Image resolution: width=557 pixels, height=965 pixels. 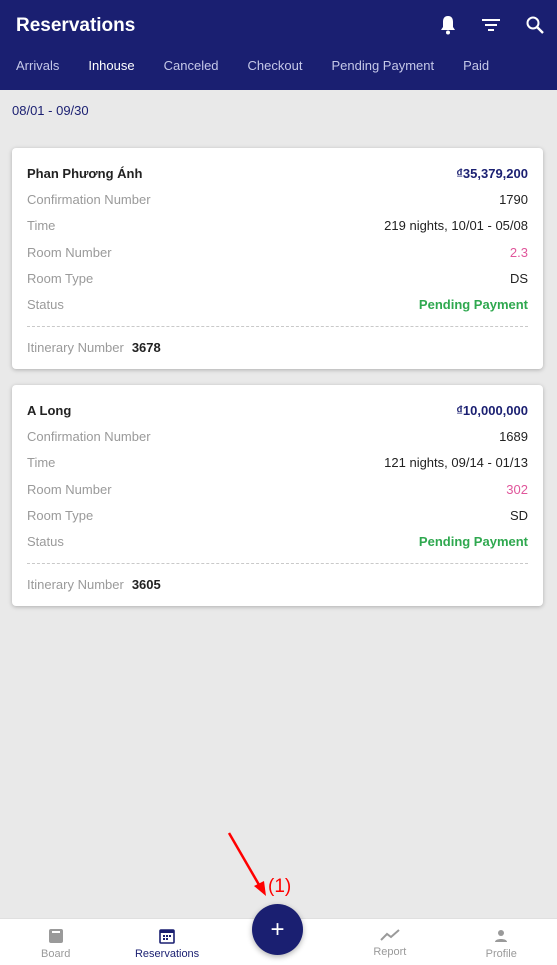 I want to click on itinerary-row: Itinerary Number 3605, so click(x=277, y=585).